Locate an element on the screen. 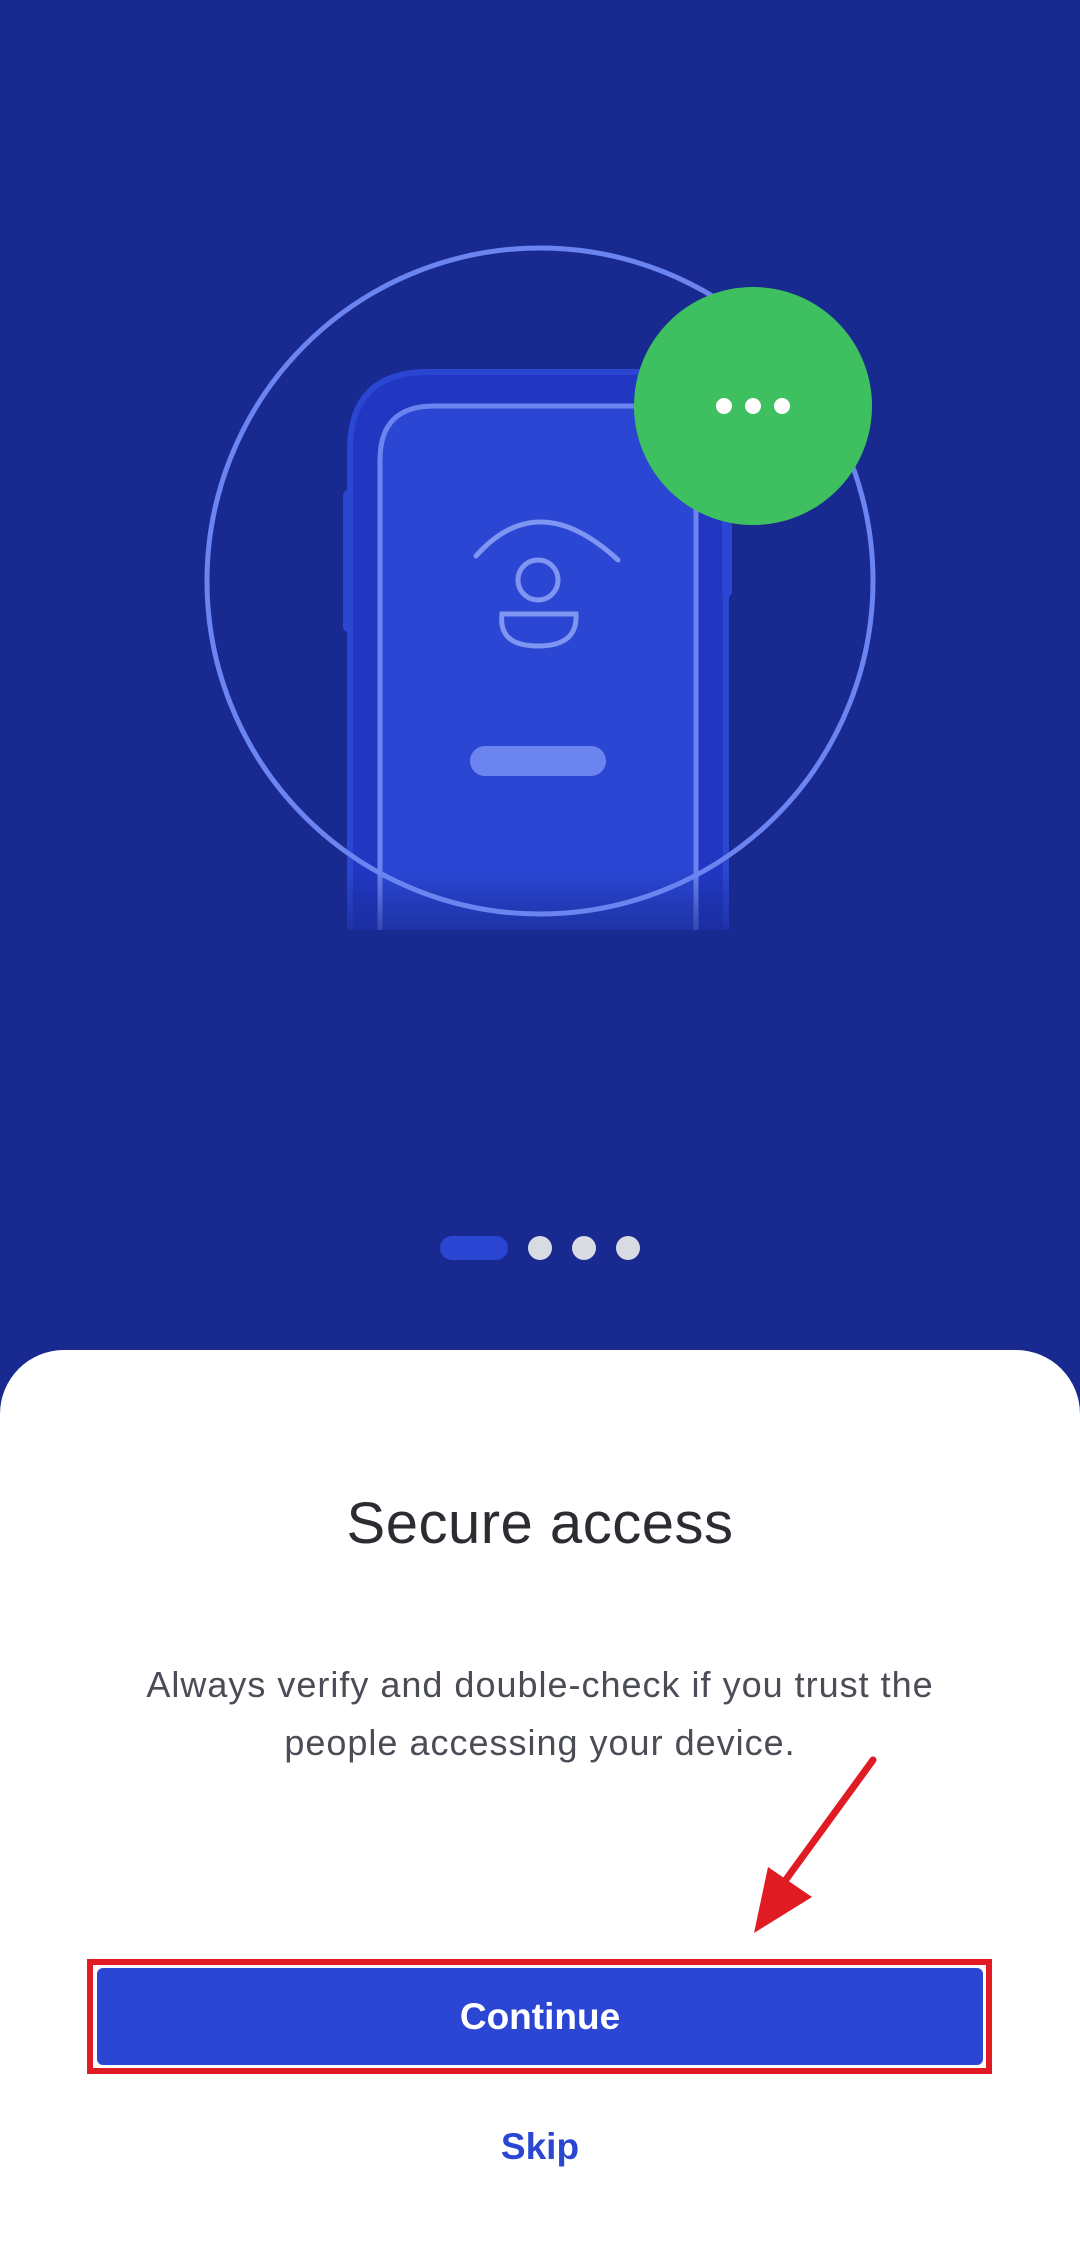 This screenshot has height=2253, width=1080. continue-button: Continue is located at coordinates (540, 2016).